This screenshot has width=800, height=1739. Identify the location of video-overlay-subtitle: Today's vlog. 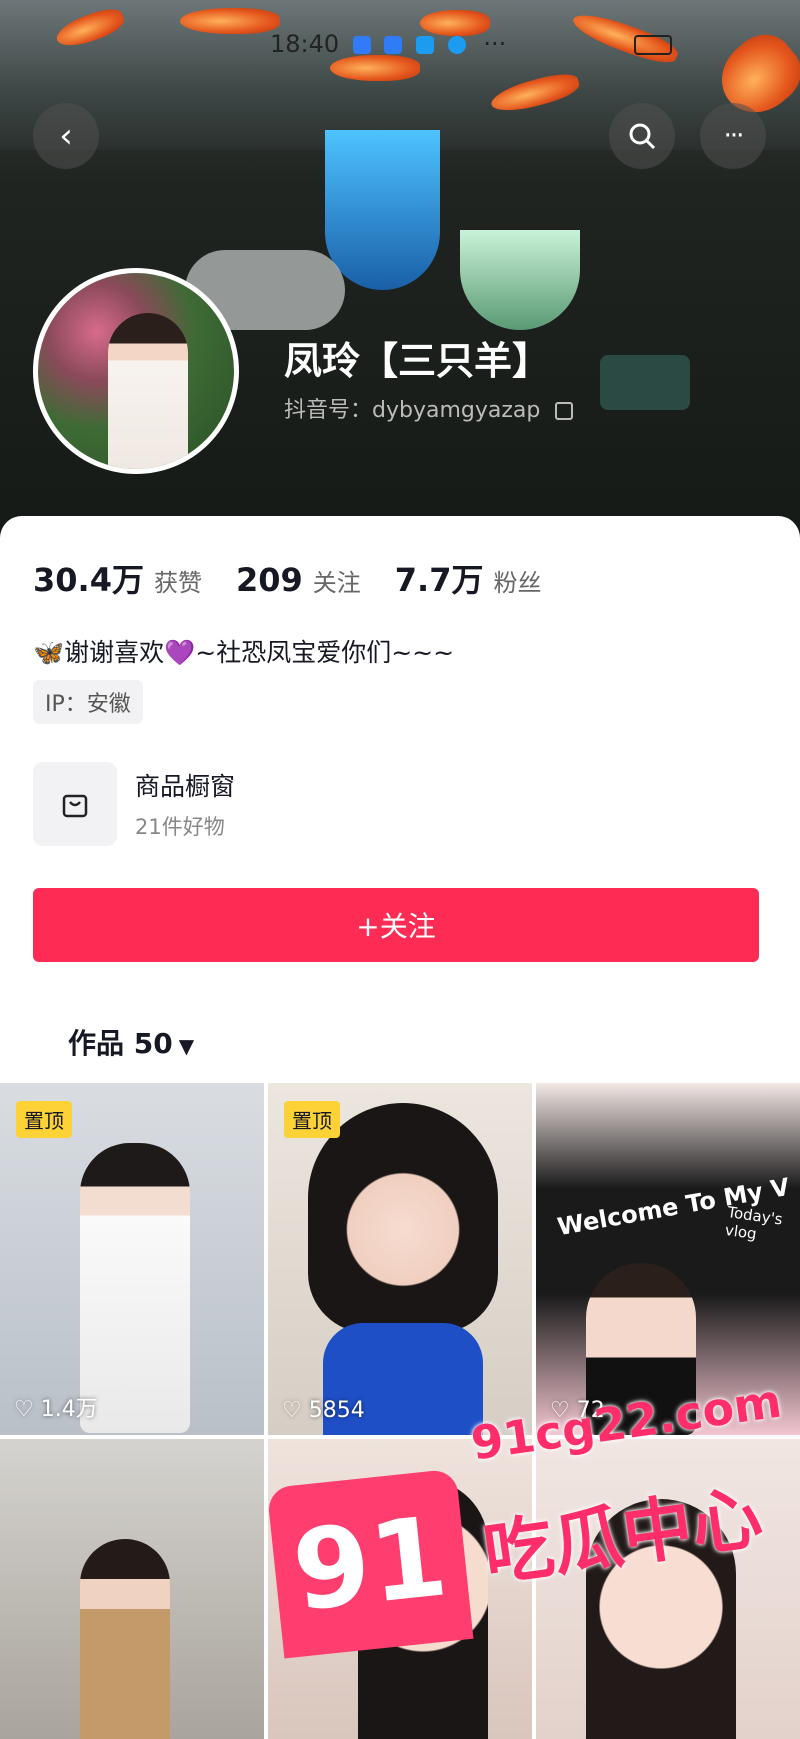
(753, 1223).